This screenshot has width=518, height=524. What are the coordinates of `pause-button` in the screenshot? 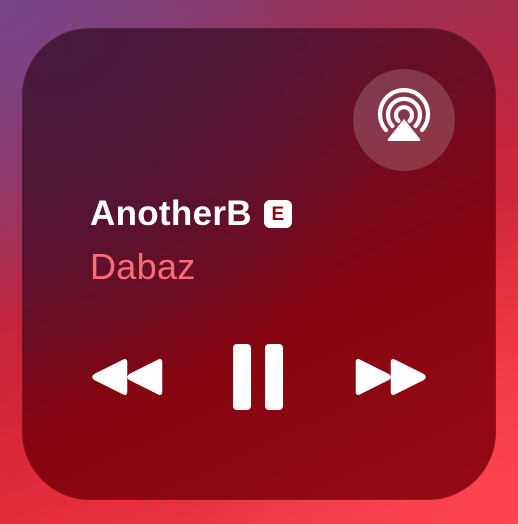 It's located at (258, 377).